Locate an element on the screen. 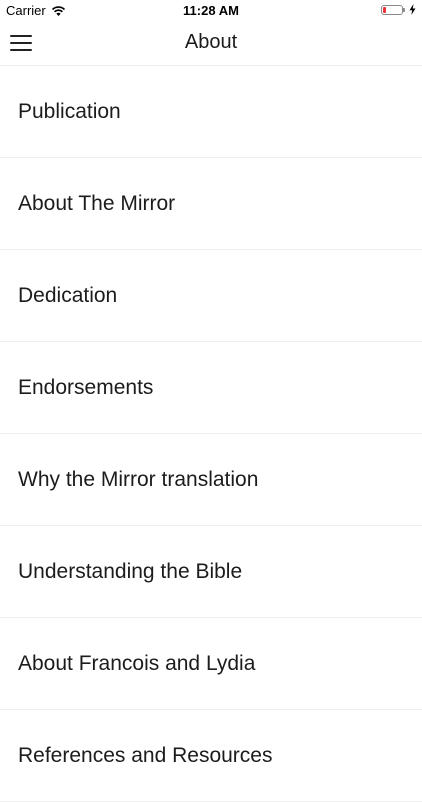  list-item-label: About Francois and Lydia is located at coordinates (137, 663).